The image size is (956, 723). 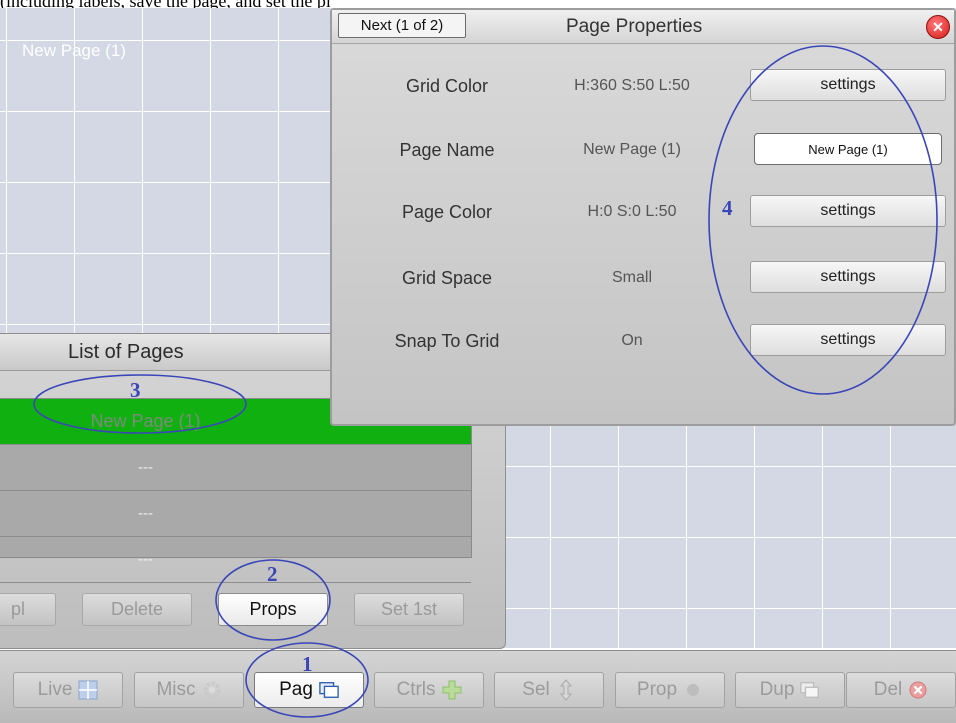 I want to click on delete-button: Del, so click(x=901, y=690).